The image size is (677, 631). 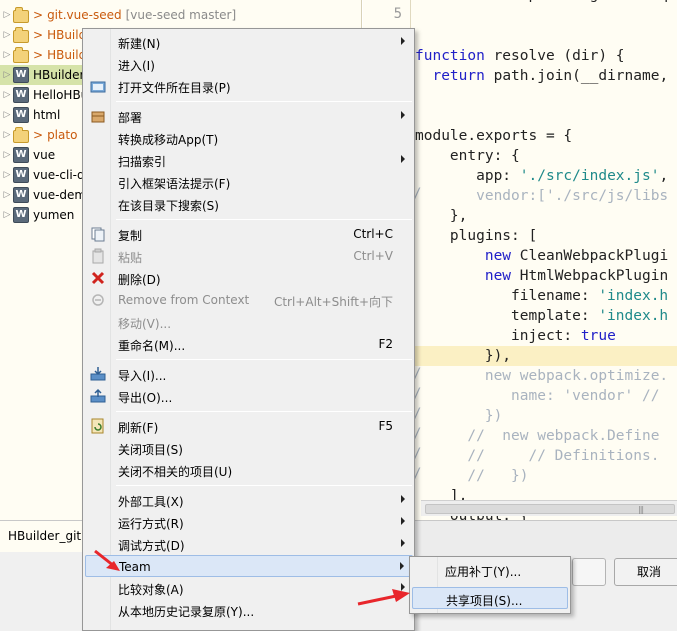 I want to click on menu-item: 扫描索引, so click(x=249, y=160).